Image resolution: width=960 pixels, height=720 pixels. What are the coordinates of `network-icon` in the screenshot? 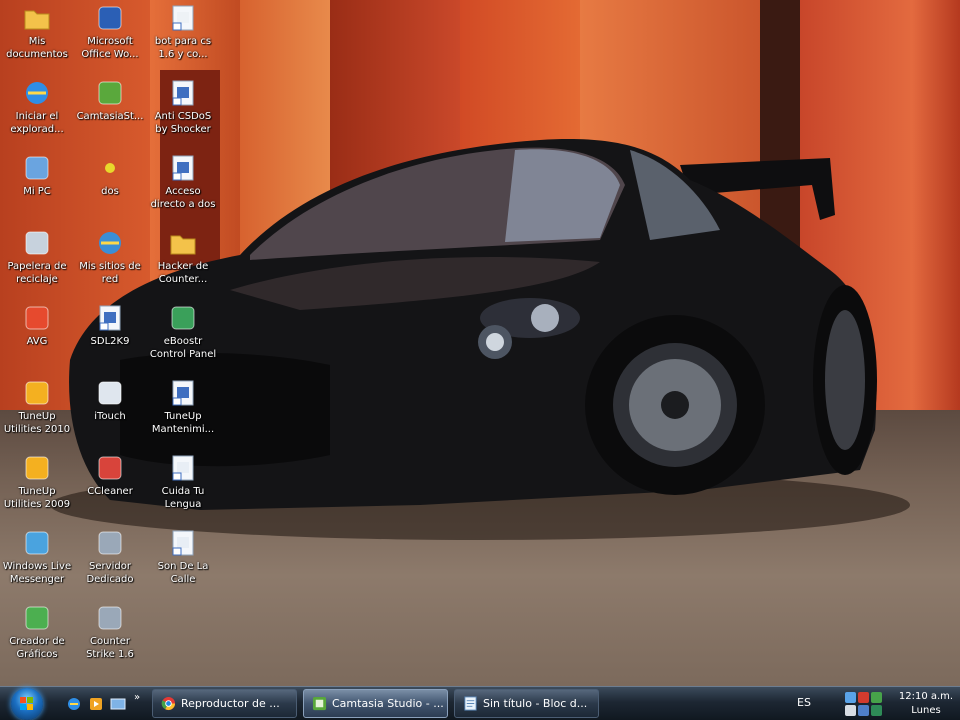 It's located at (110, 243).